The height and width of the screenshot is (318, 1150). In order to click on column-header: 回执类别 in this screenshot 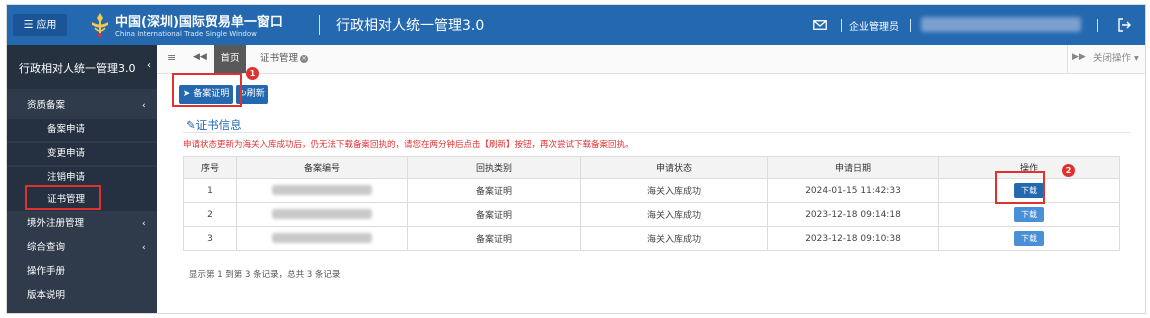, I will do `click(494, 167)`.